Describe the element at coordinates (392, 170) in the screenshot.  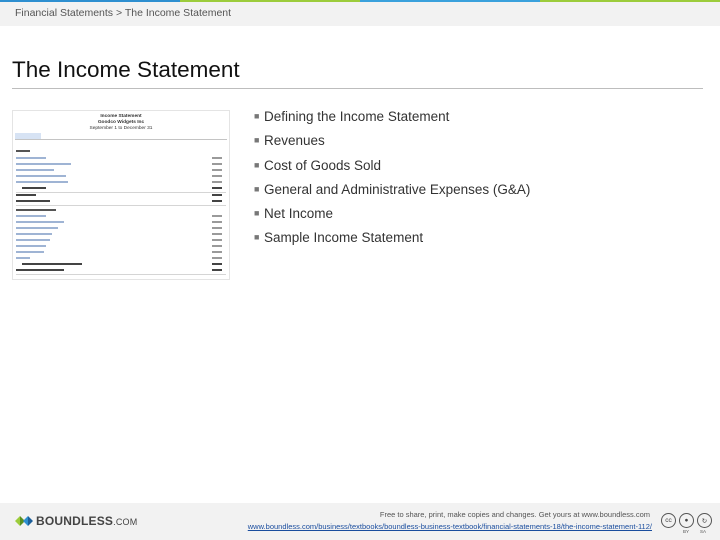
I see `list-item: ■ Cost of Goods Sold` at that location.